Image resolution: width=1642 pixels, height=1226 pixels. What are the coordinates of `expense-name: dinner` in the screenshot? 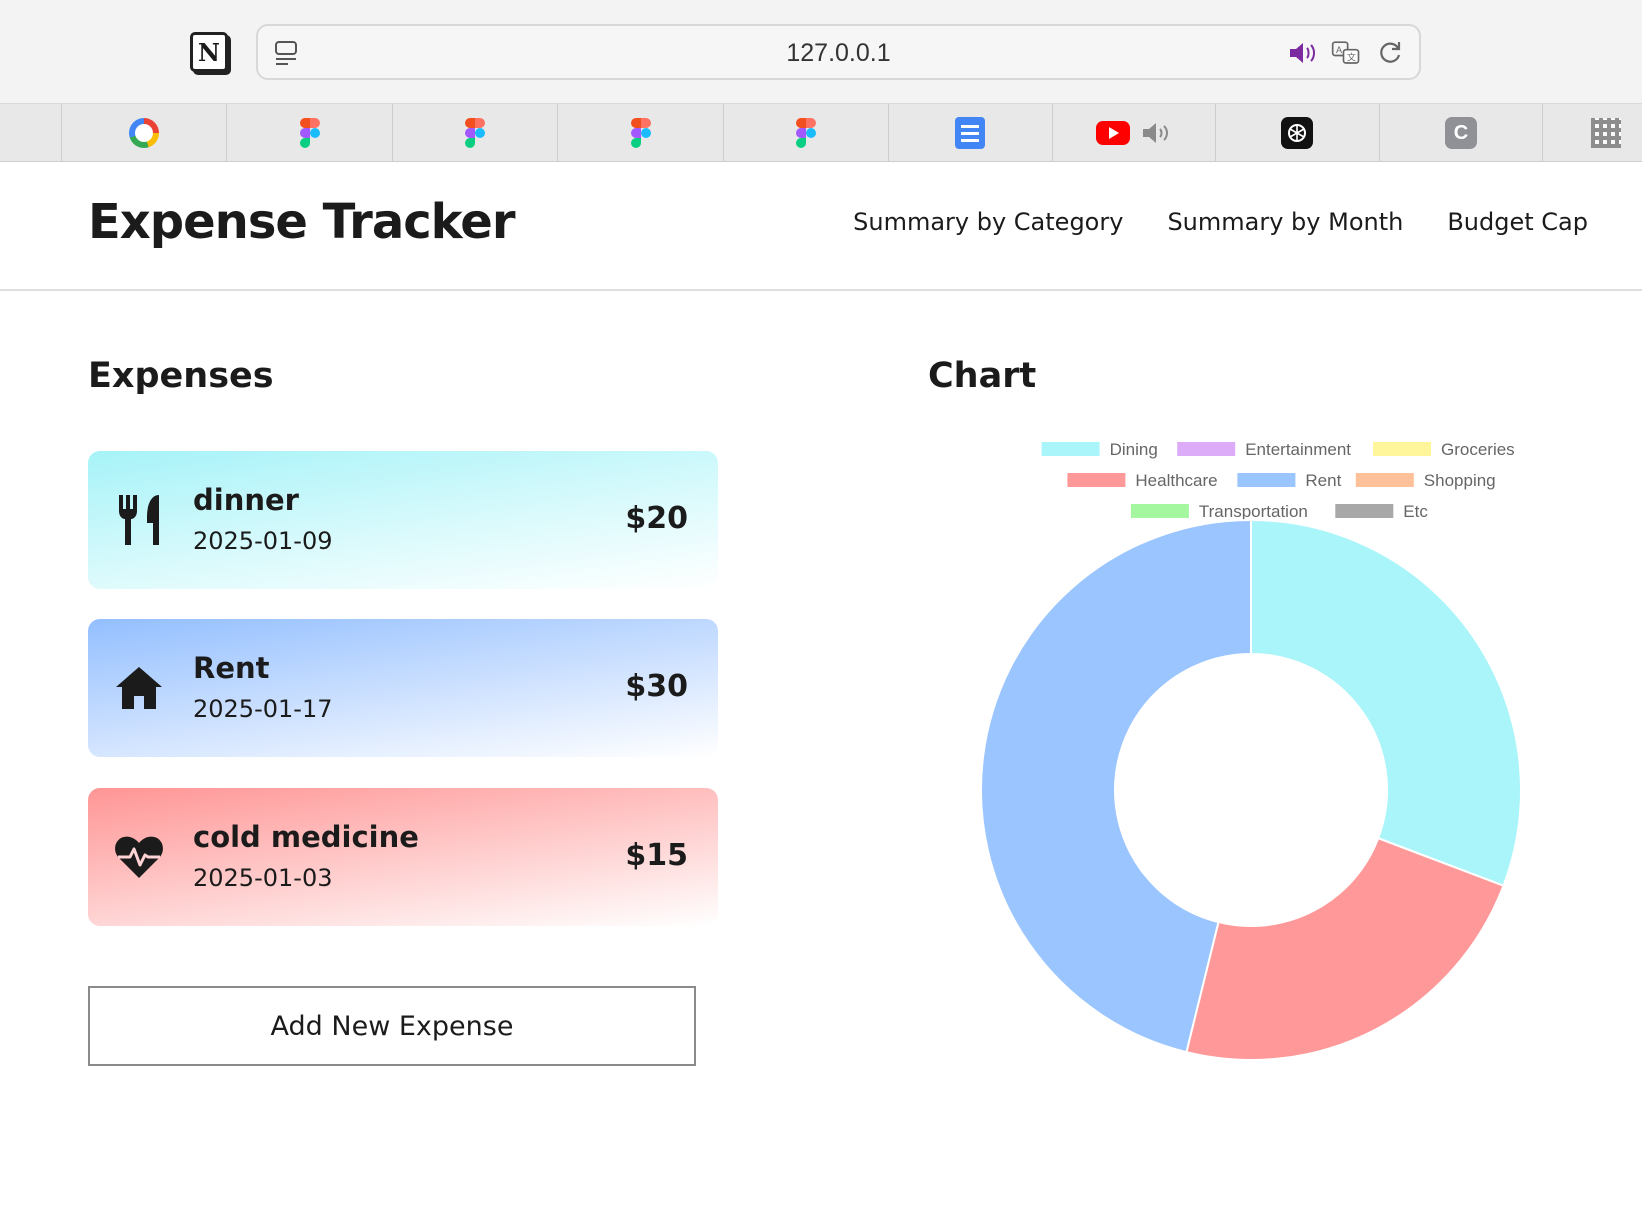 It's located at (246, 500).